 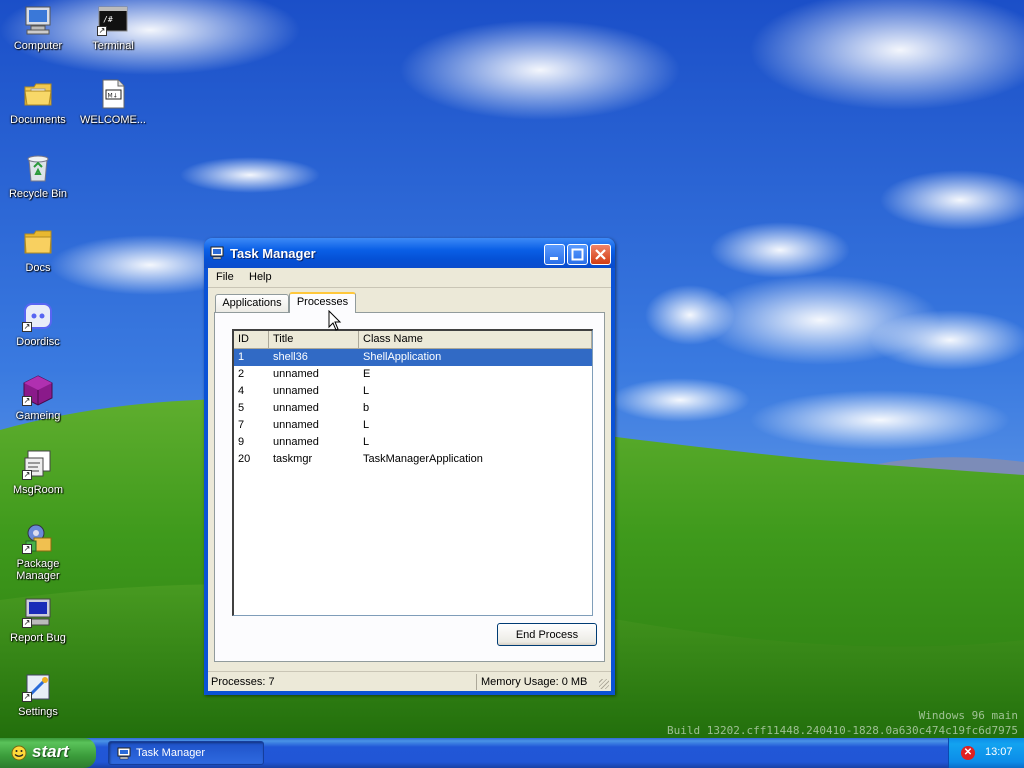 What do you see at coordinates (38, 316) in the screenshot?
I see `discord-icon: ↗` at bounding box center [38, 316].